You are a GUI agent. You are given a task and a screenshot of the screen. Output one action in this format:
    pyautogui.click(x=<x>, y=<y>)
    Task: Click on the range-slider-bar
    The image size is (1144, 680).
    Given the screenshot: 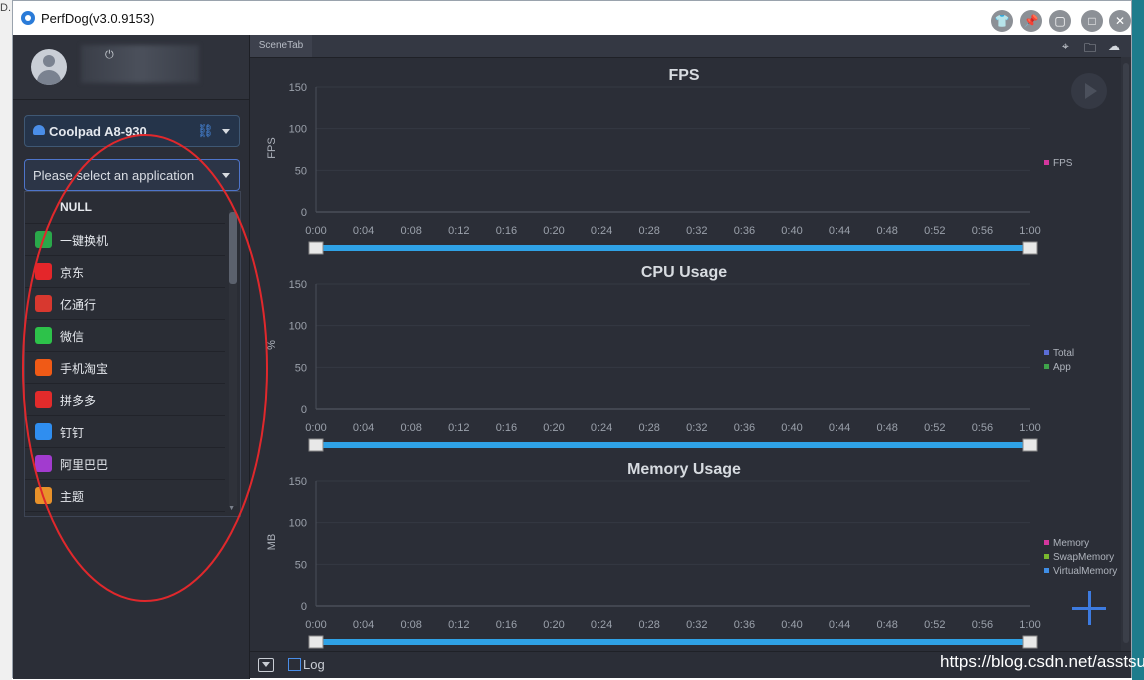 What is the action you would take?
    pyautogui.click(x=673, y=642)
    